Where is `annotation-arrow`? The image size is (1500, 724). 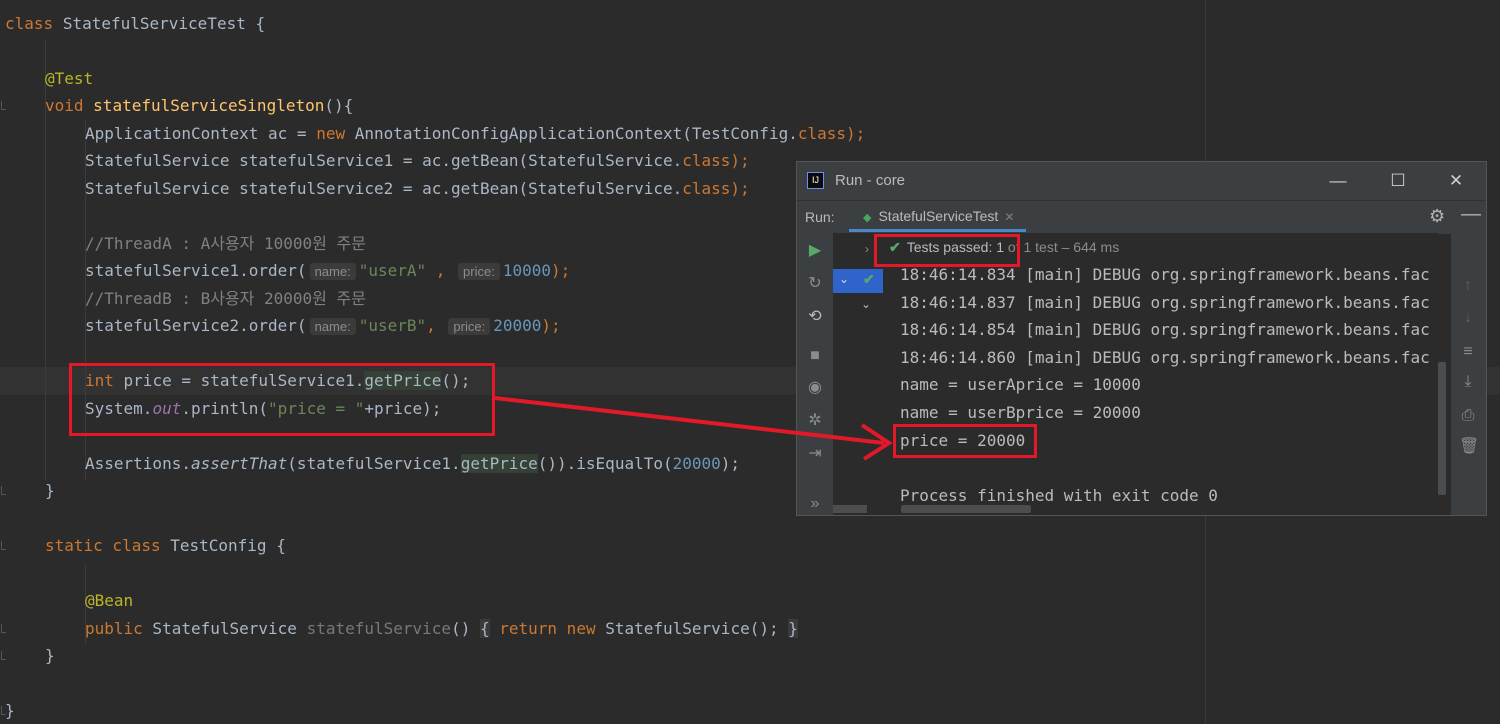
annotation-arrow is located at coordinates (693, 428).